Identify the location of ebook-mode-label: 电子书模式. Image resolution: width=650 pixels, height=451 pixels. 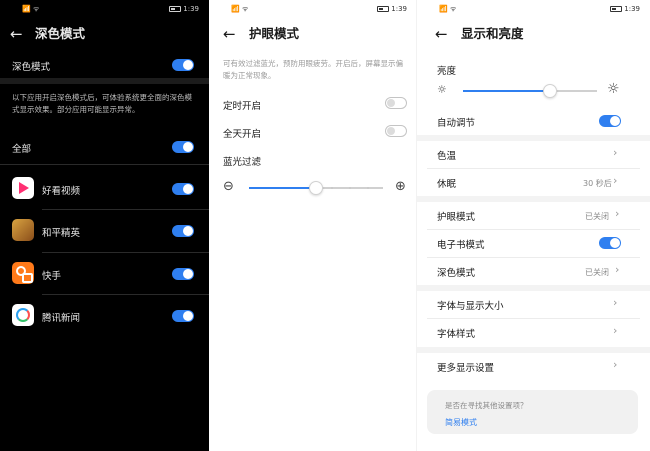
(461, 245).